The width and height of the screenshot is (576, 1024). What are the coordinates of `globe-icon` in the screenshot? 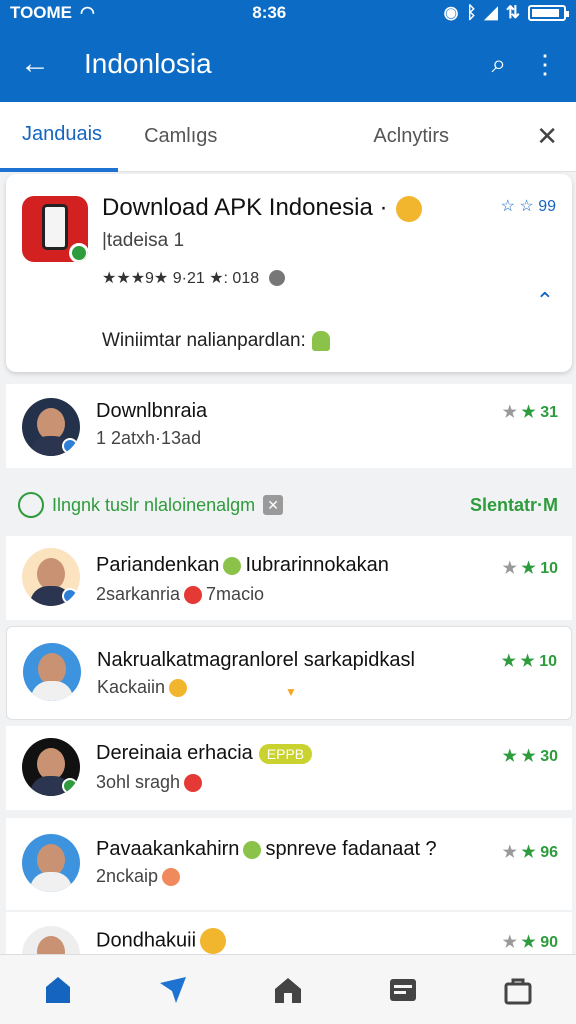 It's located at (277, 278).